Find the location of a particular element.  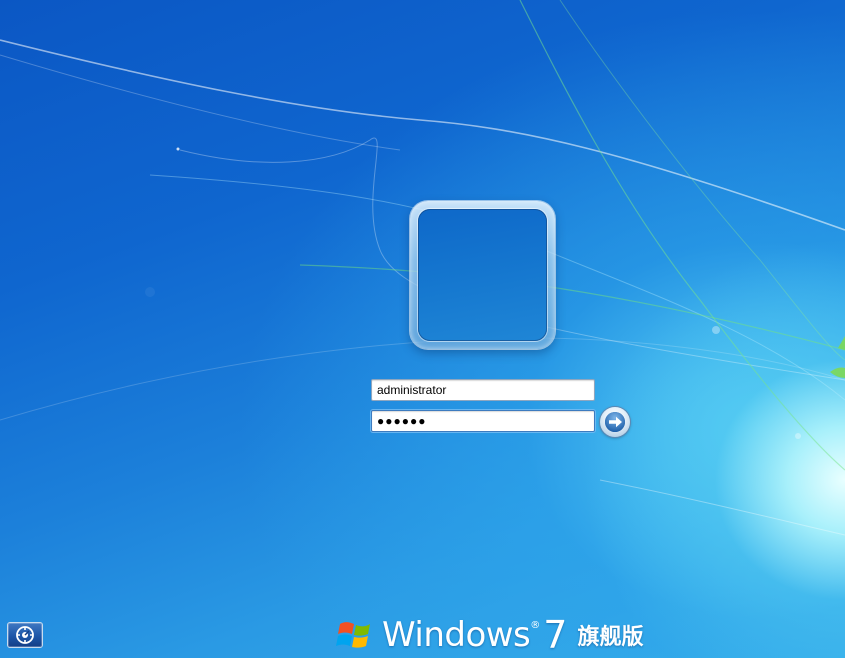

user-picture is located at coordinates (482, 275).